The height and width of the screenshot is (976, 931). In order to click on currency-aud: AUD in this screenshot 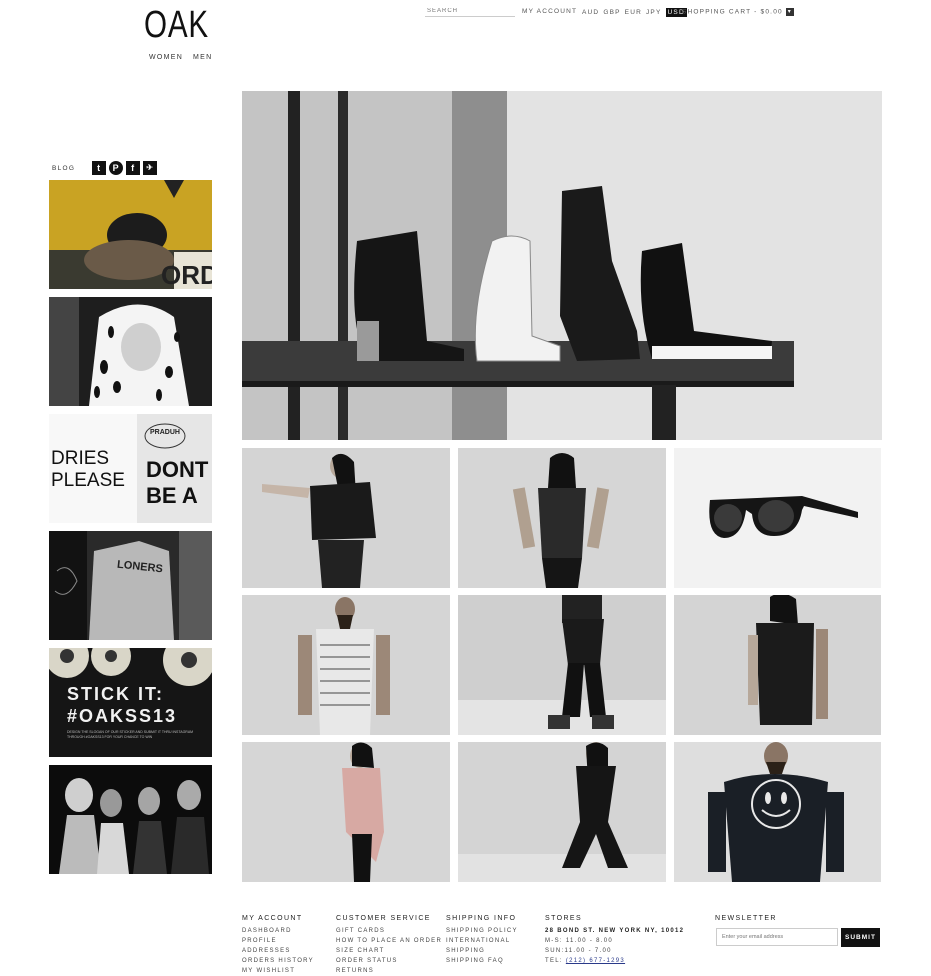, I will do `click(590, 12)`.